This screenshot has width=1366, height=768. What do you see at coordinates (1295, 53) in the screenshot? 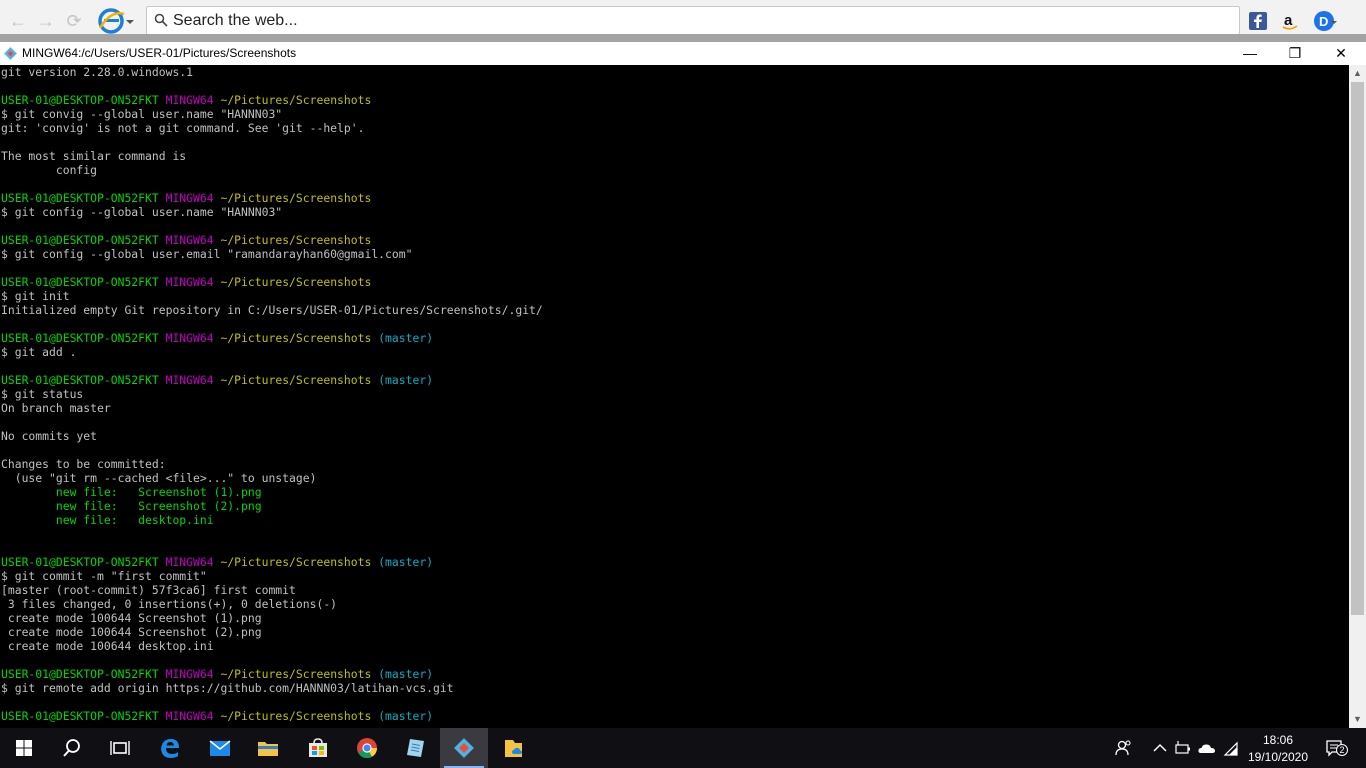
I see `maximize-button: ❐` at bounding box center [1295, 53].